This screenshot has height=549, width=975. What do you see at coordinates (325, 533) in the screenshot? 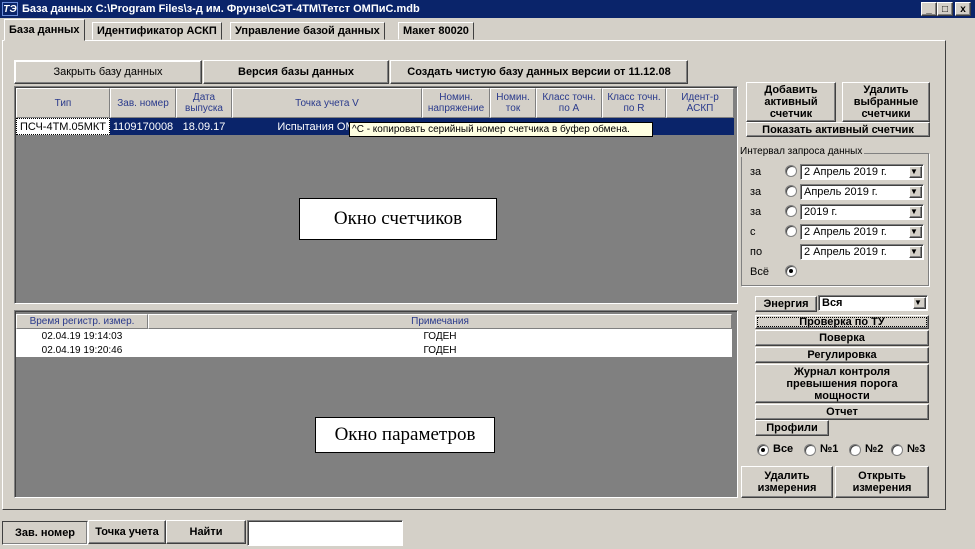
I see `search-input` at bounding box center [325, 533].